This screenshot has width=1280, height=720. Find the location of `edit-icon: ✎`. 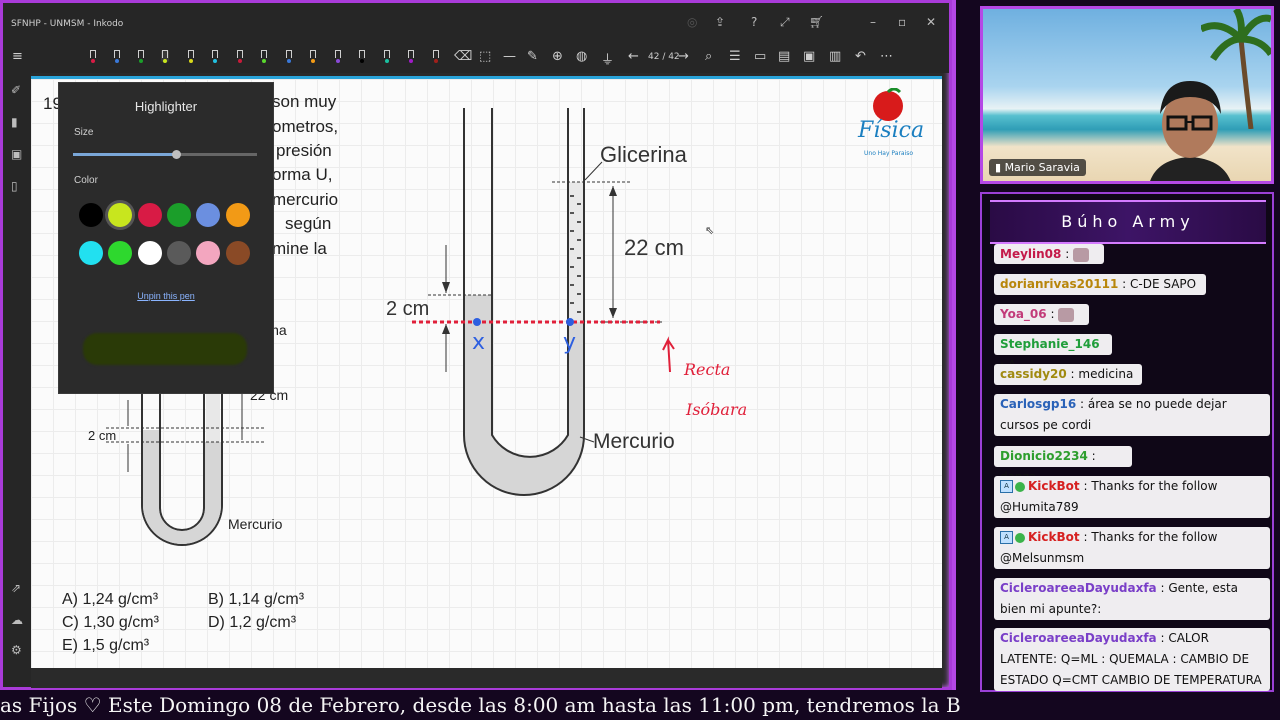

edit-icon: ✎ is located at coordinates (532, 56).